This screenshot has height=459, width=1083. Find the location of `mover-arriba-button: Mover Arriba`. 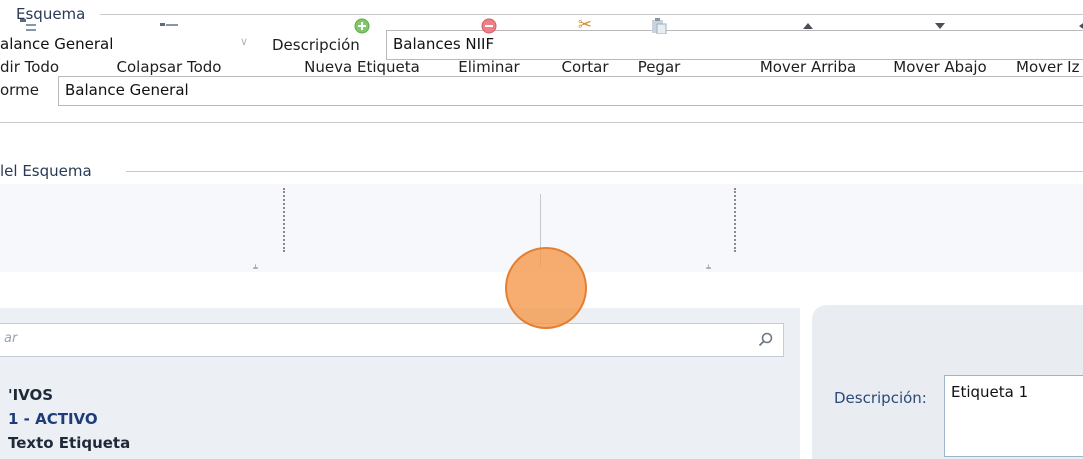

mover-arriba-button: Mover Arriba is located at coordinates (808, 44).